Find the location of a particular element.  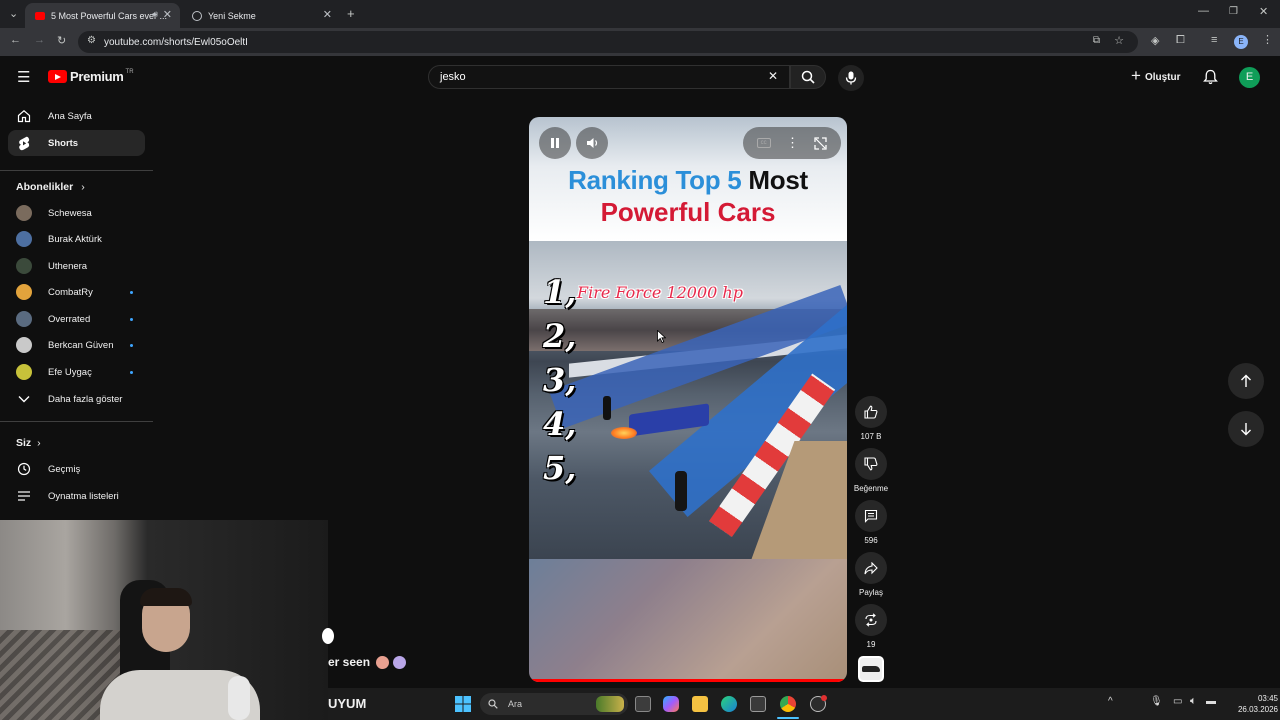

url-field: ⚙ youtube.com/shorts/Ewl05oOeltI ⧉ ☆ is located at coordinates (608, 42).